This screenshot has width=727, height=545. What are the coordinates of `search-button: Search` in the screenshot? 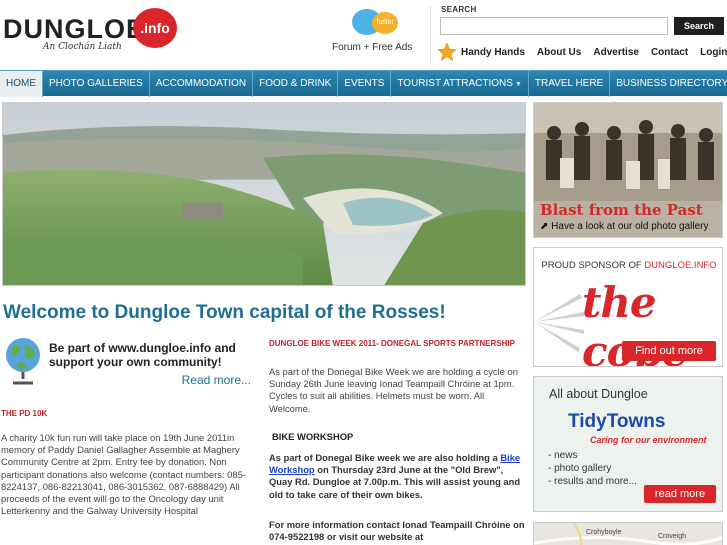 It's located at (699, 26).